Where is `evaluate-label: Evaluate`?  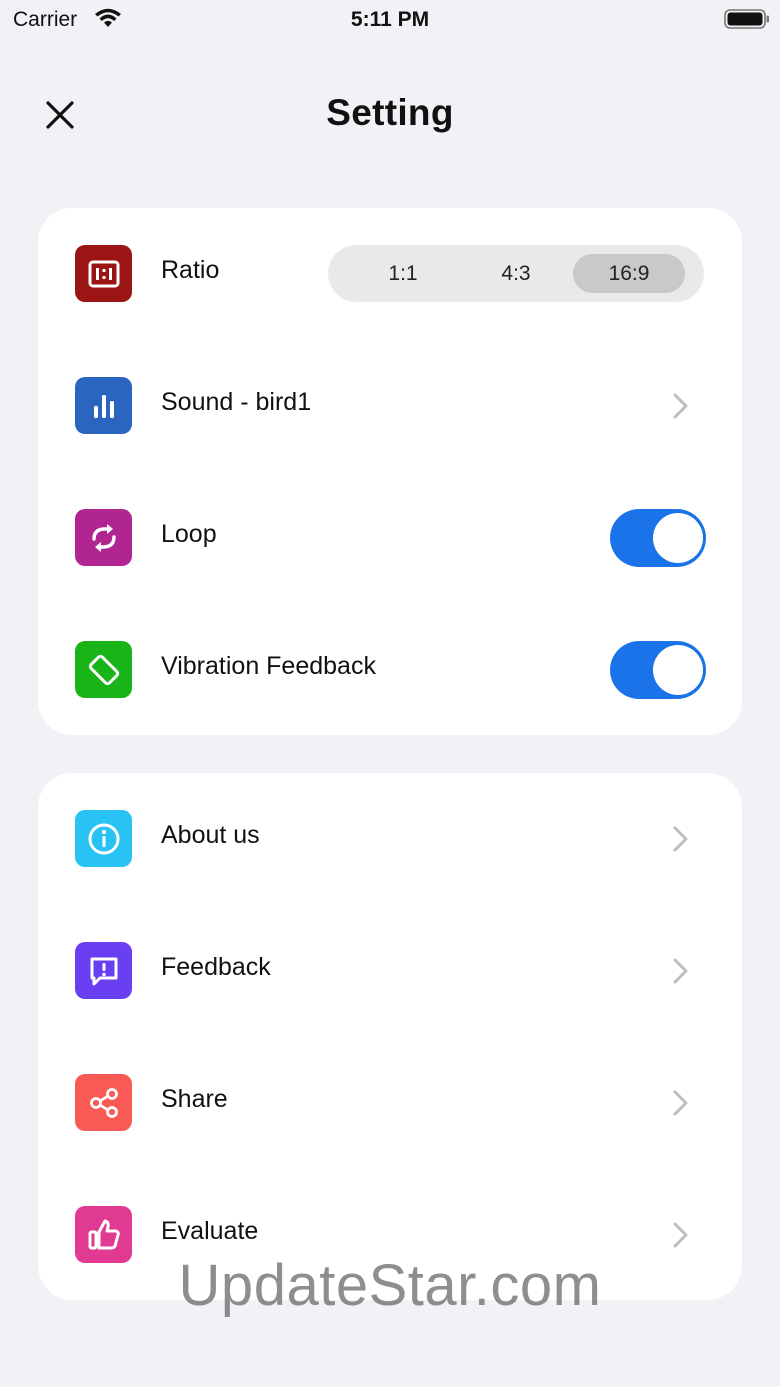
evaluate-label: Evaluate is located at coordinates (210, 1231).